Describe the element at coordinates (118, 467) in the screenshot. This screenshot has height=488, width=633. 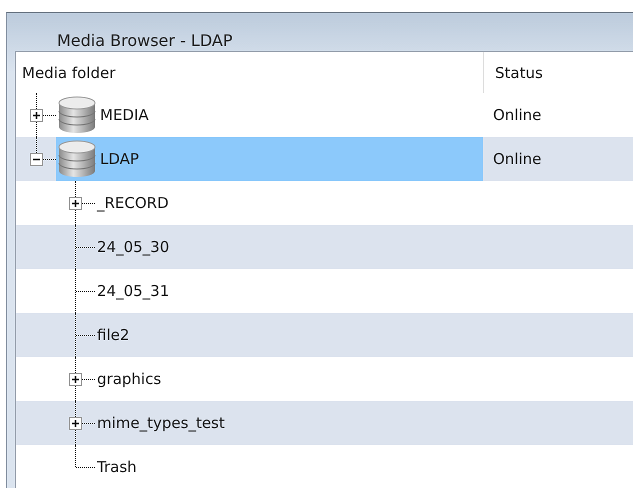
I see `tree-item: Trash` at that location.